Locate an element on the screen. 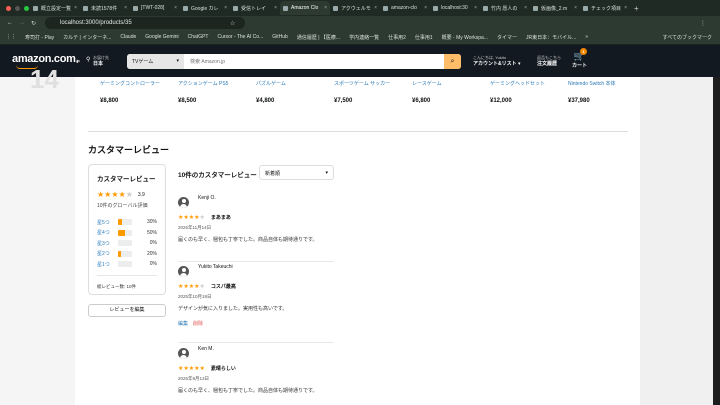  product-name: スポーツゲーム サッカー is located at coordinates (372, 83).